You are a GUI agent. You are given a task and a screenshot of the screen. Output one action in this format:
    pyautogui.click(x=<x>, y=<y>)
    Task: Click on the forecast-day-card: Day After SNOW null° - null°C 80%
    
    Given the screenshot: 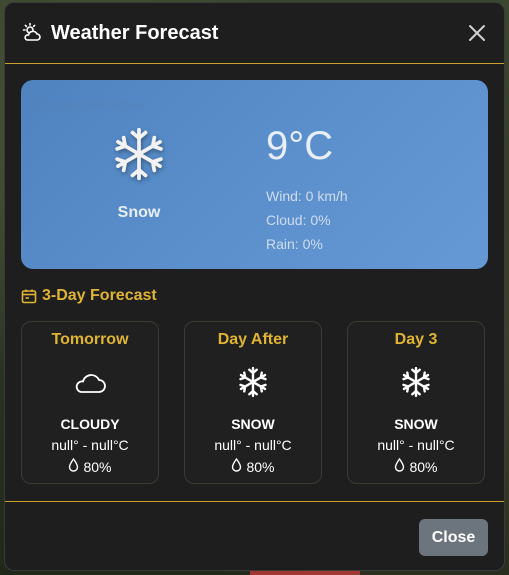 What is the action you would take?
    pyautogui.click(x=253, y=402)
    